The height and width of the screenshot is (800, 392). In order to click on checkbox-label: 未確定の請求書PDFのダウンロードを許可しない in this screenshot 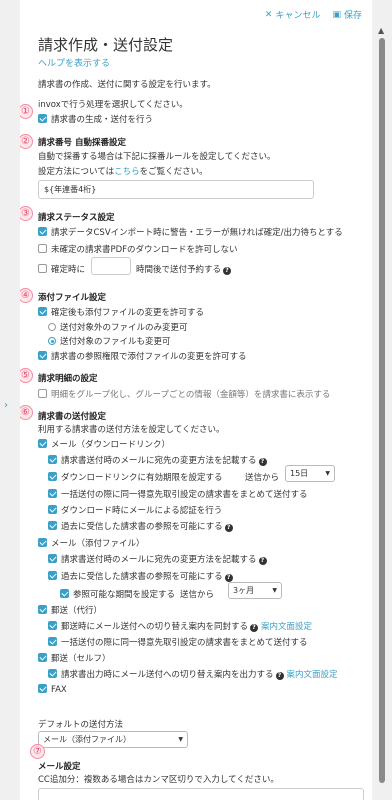, I will do `click(144, 250)`.